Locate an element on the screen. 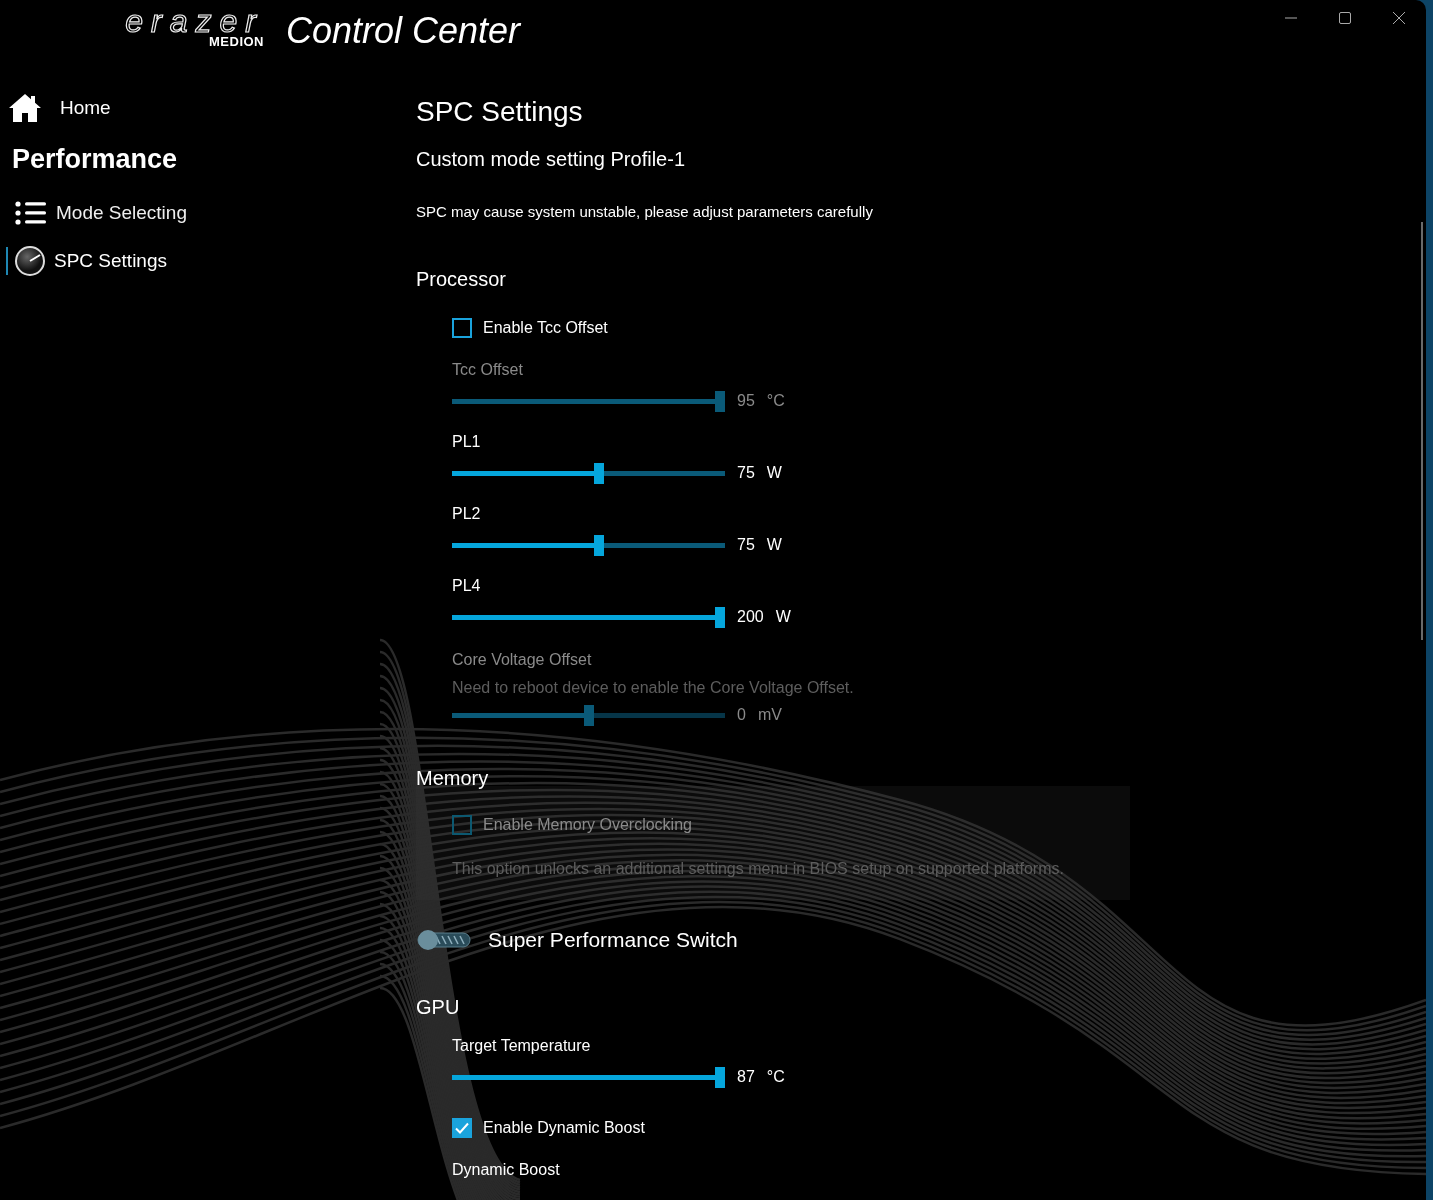 This screenshot has height=1200, width=1433. close-button is located at coordinates (1399, 18).